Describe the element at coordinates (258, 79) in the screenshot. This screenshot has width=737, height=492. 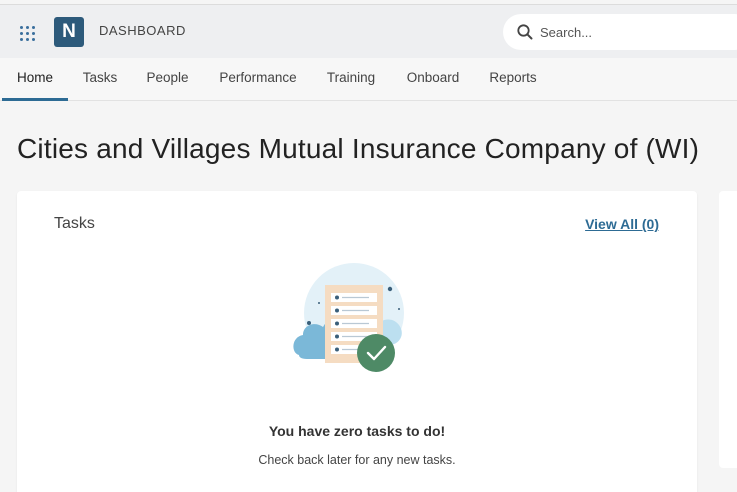
I see `tab-performance: Performance` at that location.